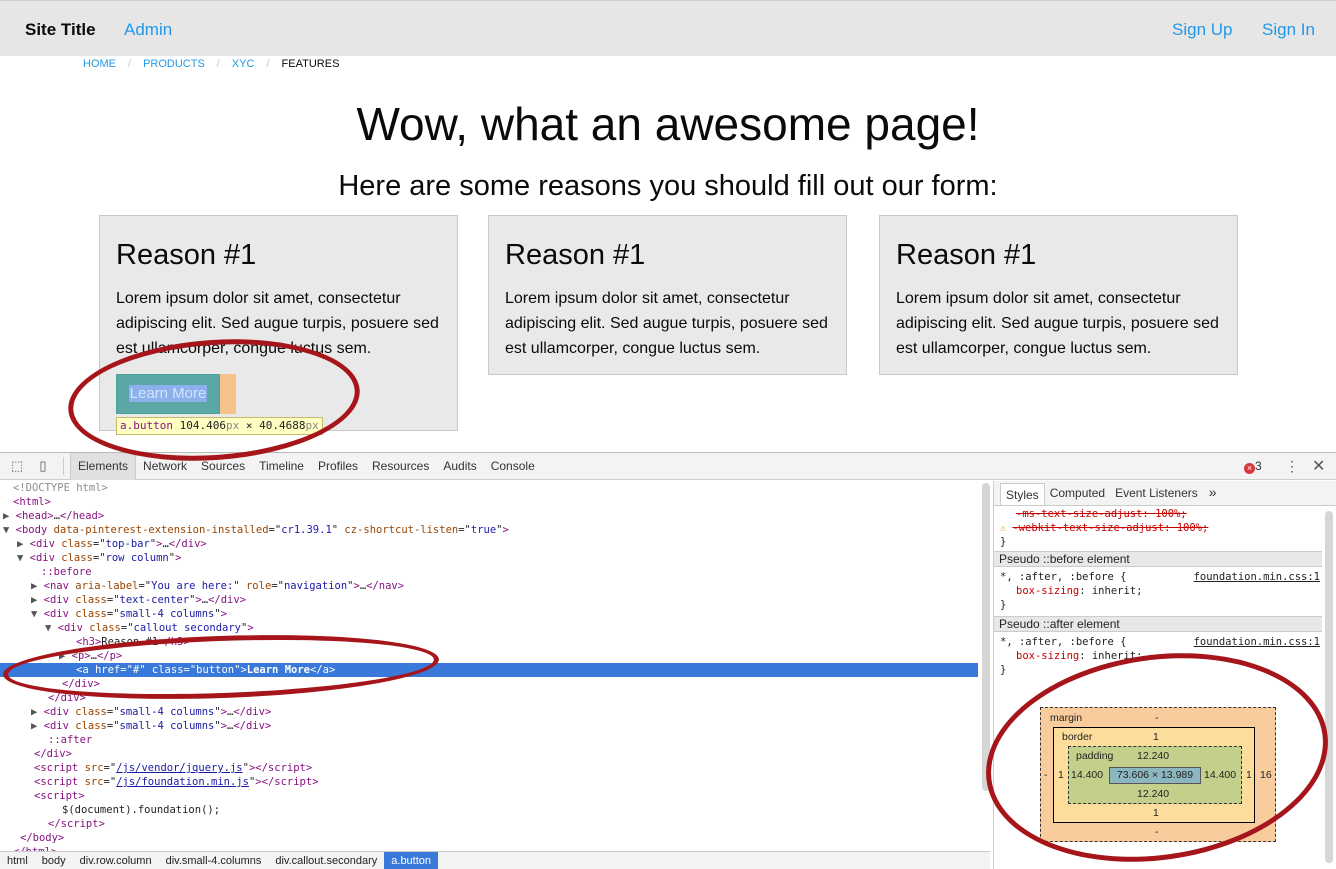 This screenshot has width=1336, height=869. I want to click on padding-label: padding, so click(1095, 756).